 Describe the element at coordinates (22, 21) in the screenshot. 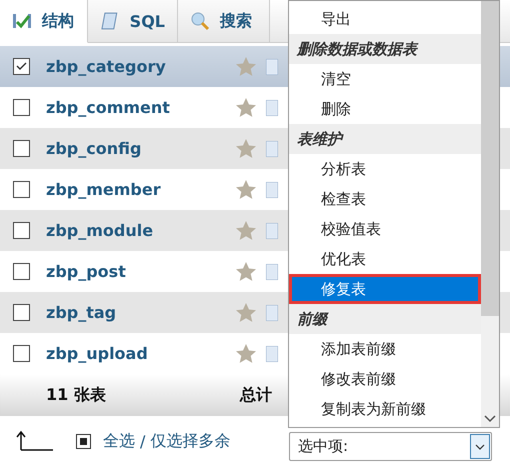

I see `structure-icon` at that location.